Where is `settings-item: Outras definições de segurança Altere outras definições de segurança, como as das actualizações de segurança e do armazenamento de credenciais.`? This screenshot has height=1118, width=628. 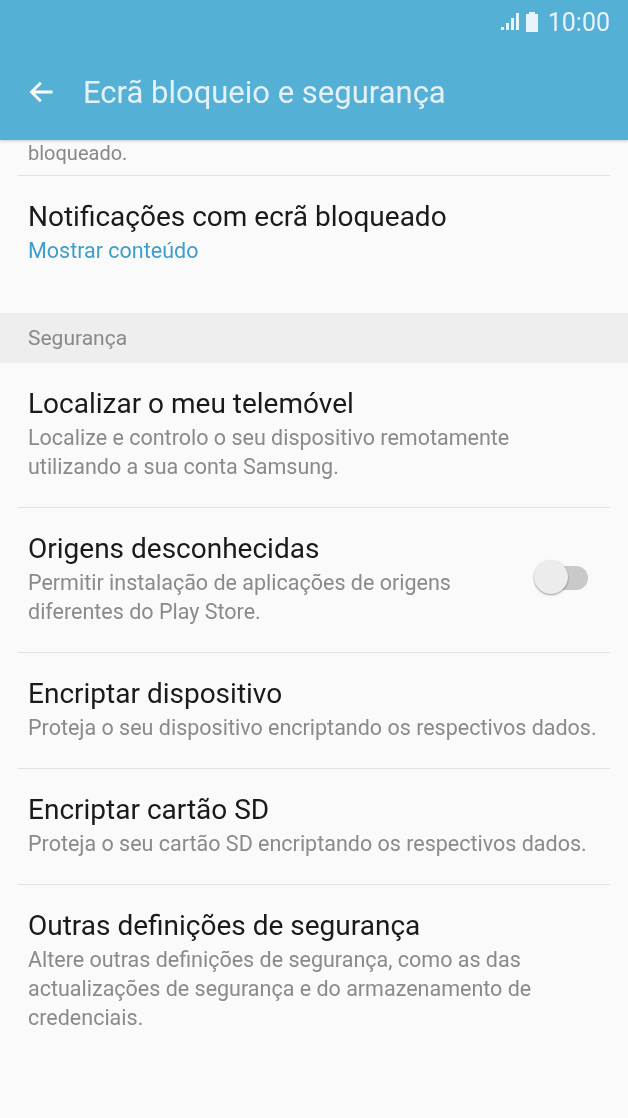
settings-item: Outras definições de segurança Altere outras definições de segurança, como as das actualizações de segurança e do armazenamento de credenciais. is located at coordinates (314, 971).